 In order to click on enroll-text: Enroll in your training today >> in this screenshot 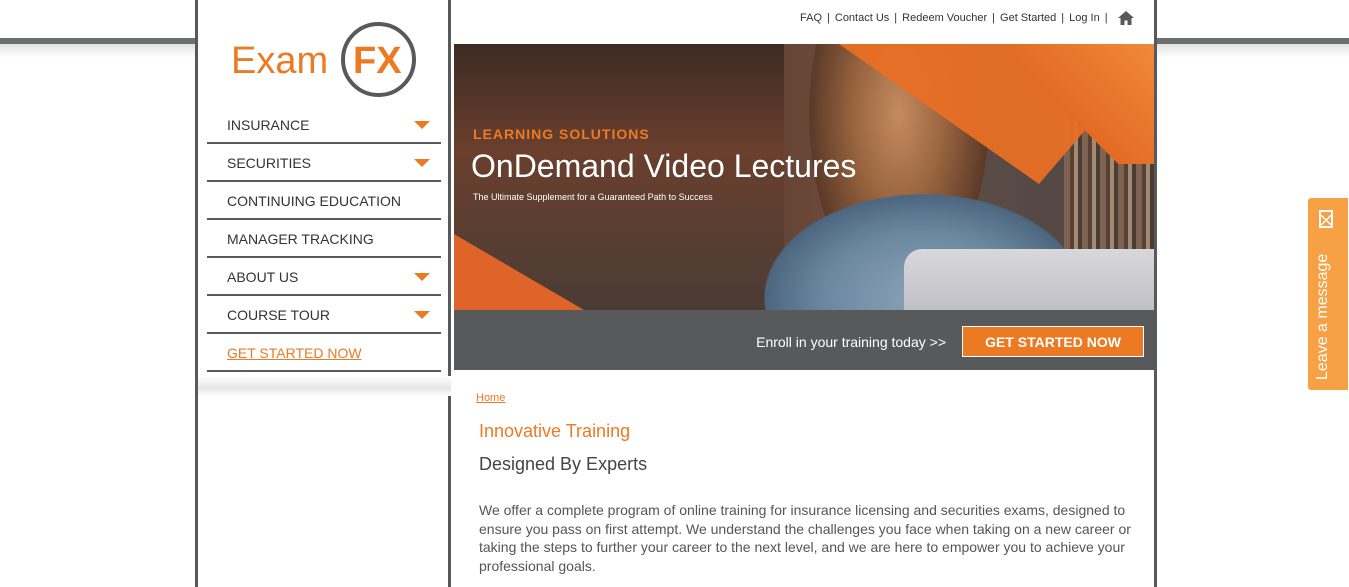, I will do `click(851, 342)`.